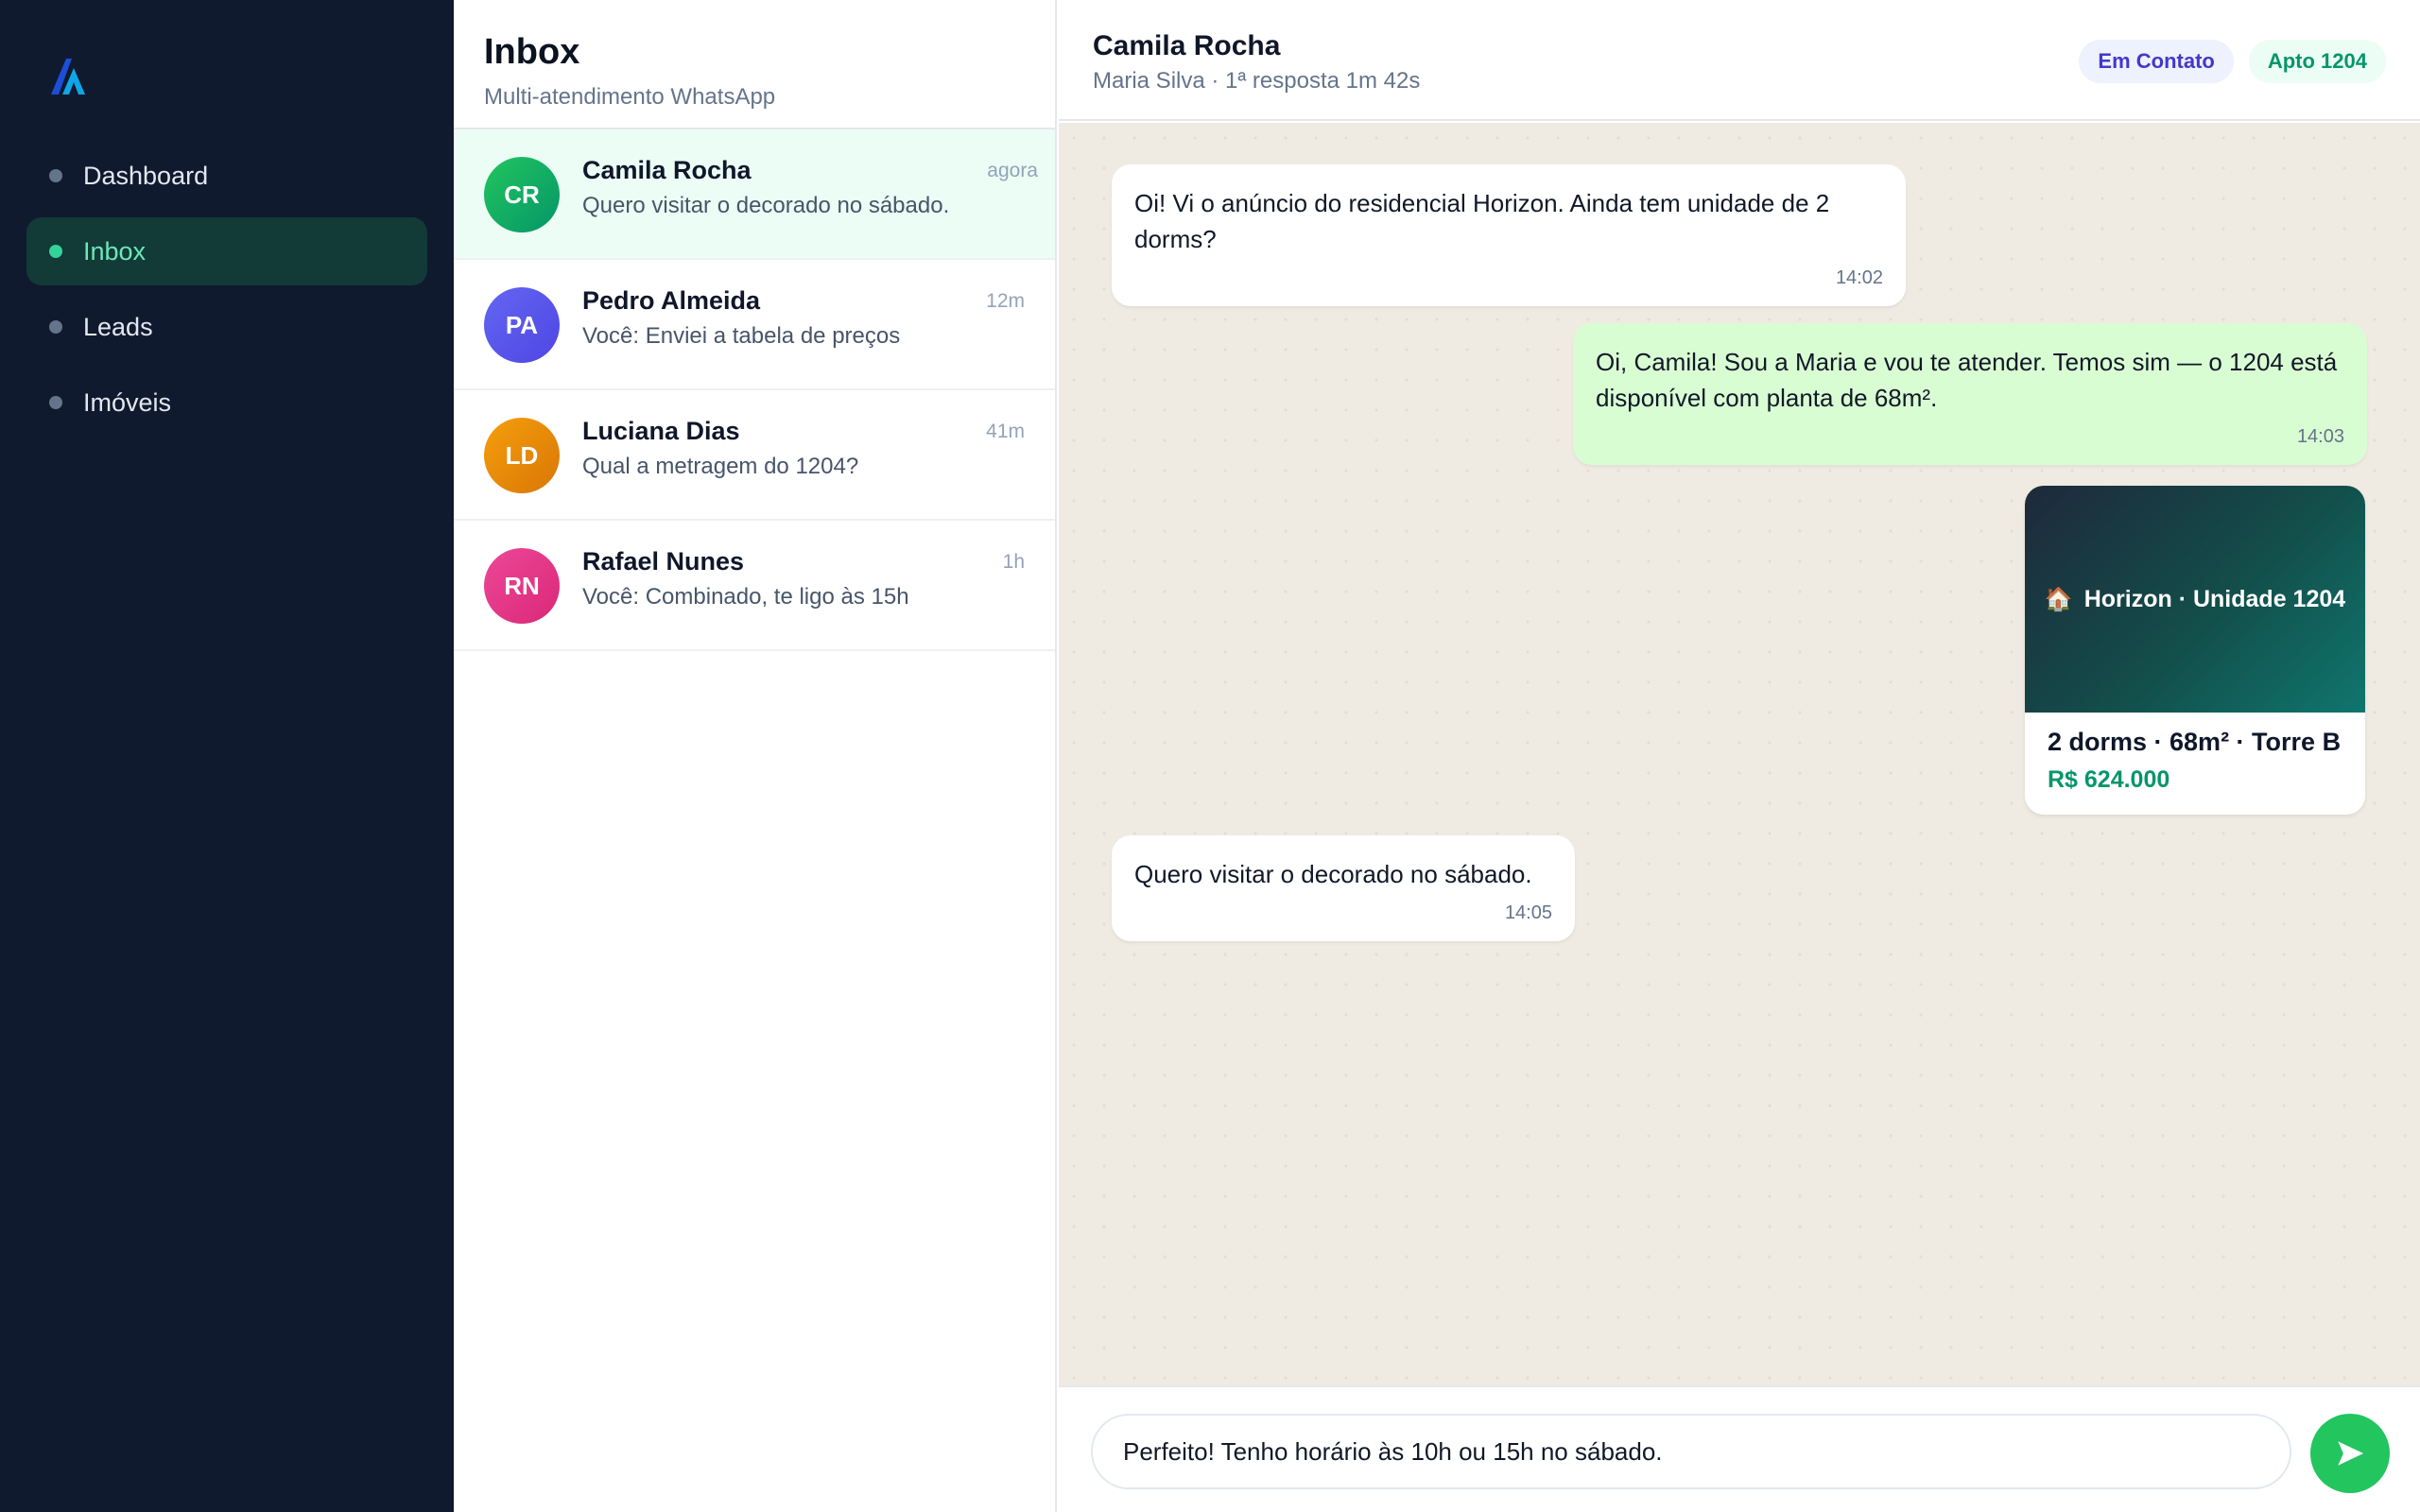  I want to click on conversation-preview: Qual a metragem do 1204?, so click(721, 466).